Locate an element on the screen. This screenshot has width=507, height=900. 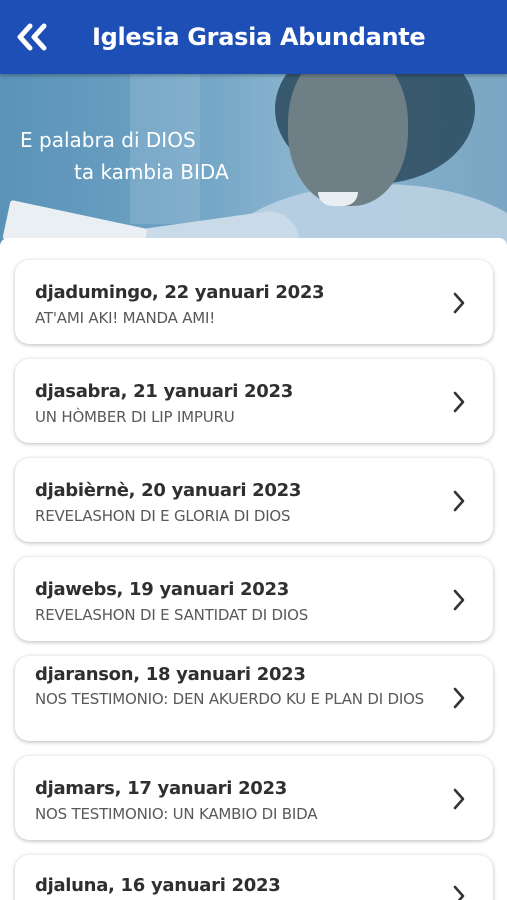
devotional-date: djabièrnè, 20 yanuari 2023 is located at coordinates (168, 490).